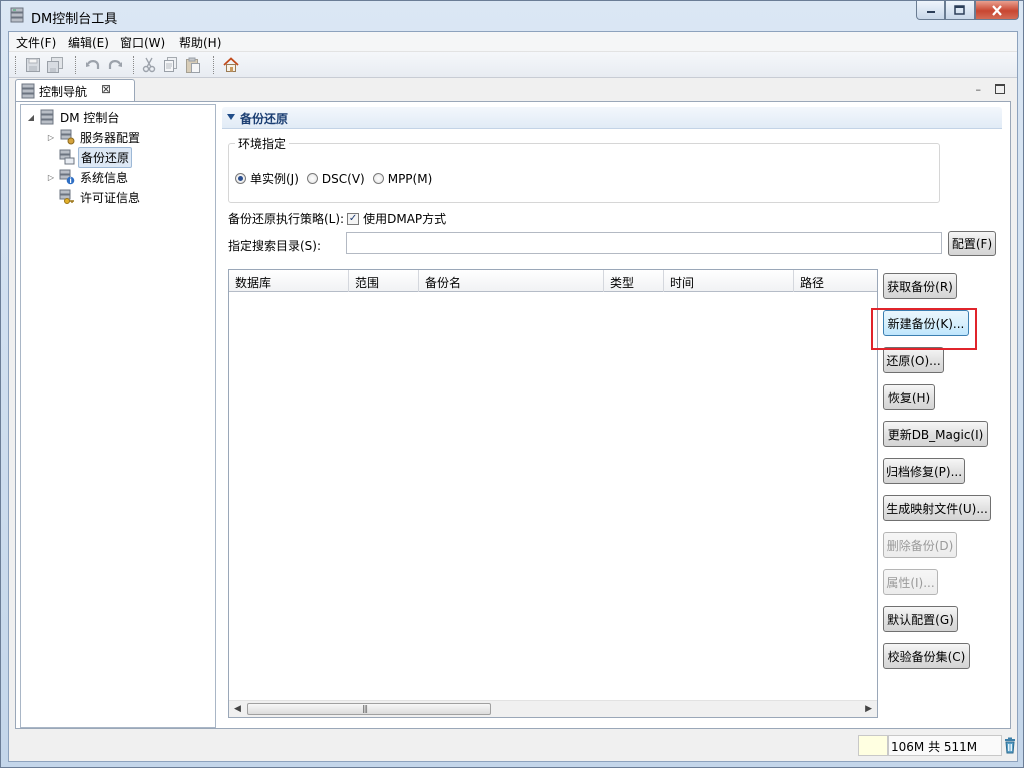  Describe the element at coordinates (868, 709) in the screenshot. I see `scroll-right-arrow-icon: ▶` at that location.